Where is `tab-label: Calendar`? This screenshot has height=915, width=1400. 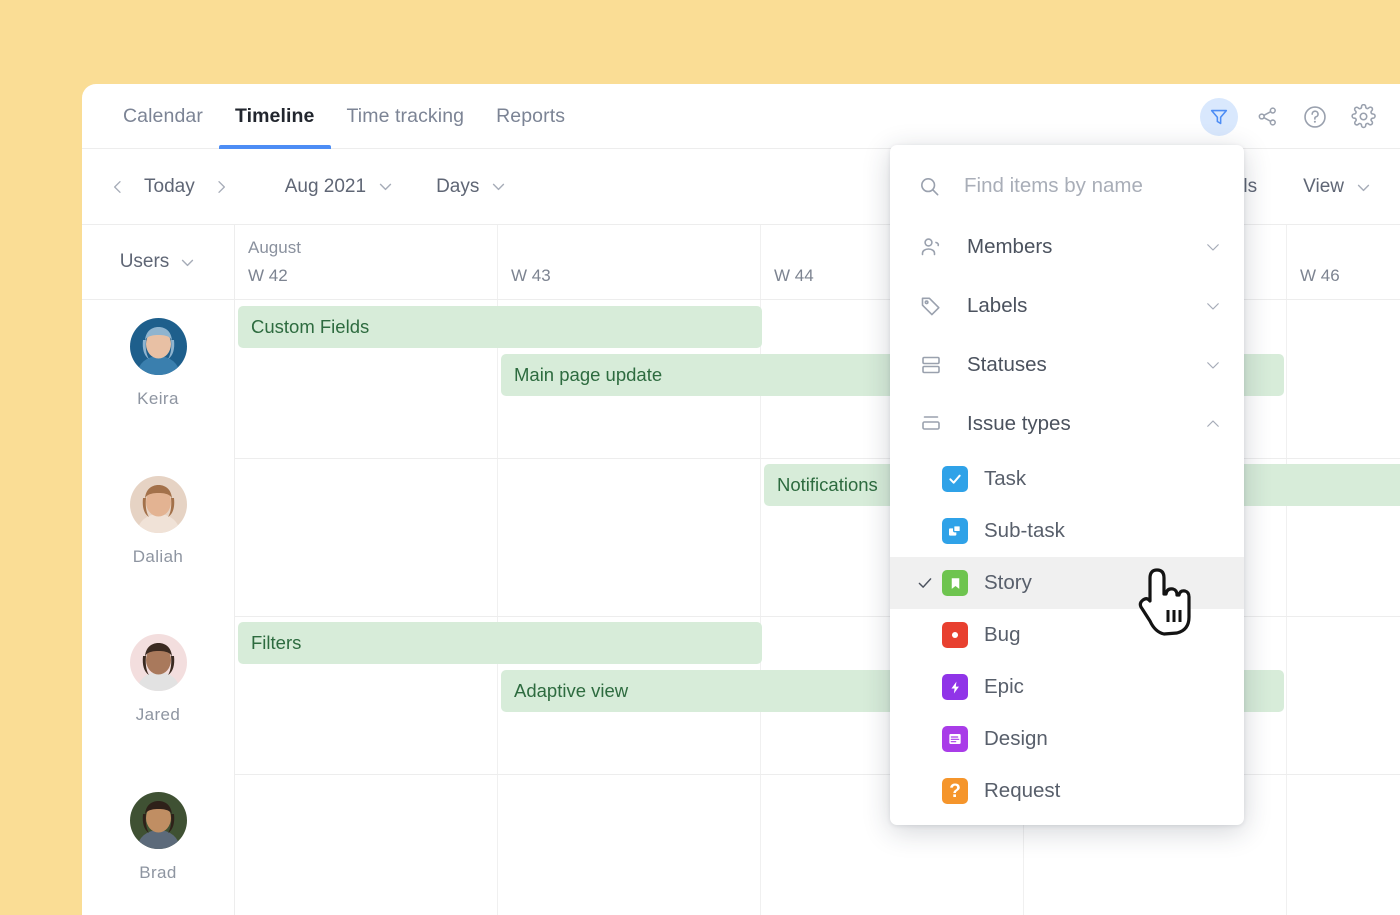 tab-label: Calendar is located at coordinates (163, 115).